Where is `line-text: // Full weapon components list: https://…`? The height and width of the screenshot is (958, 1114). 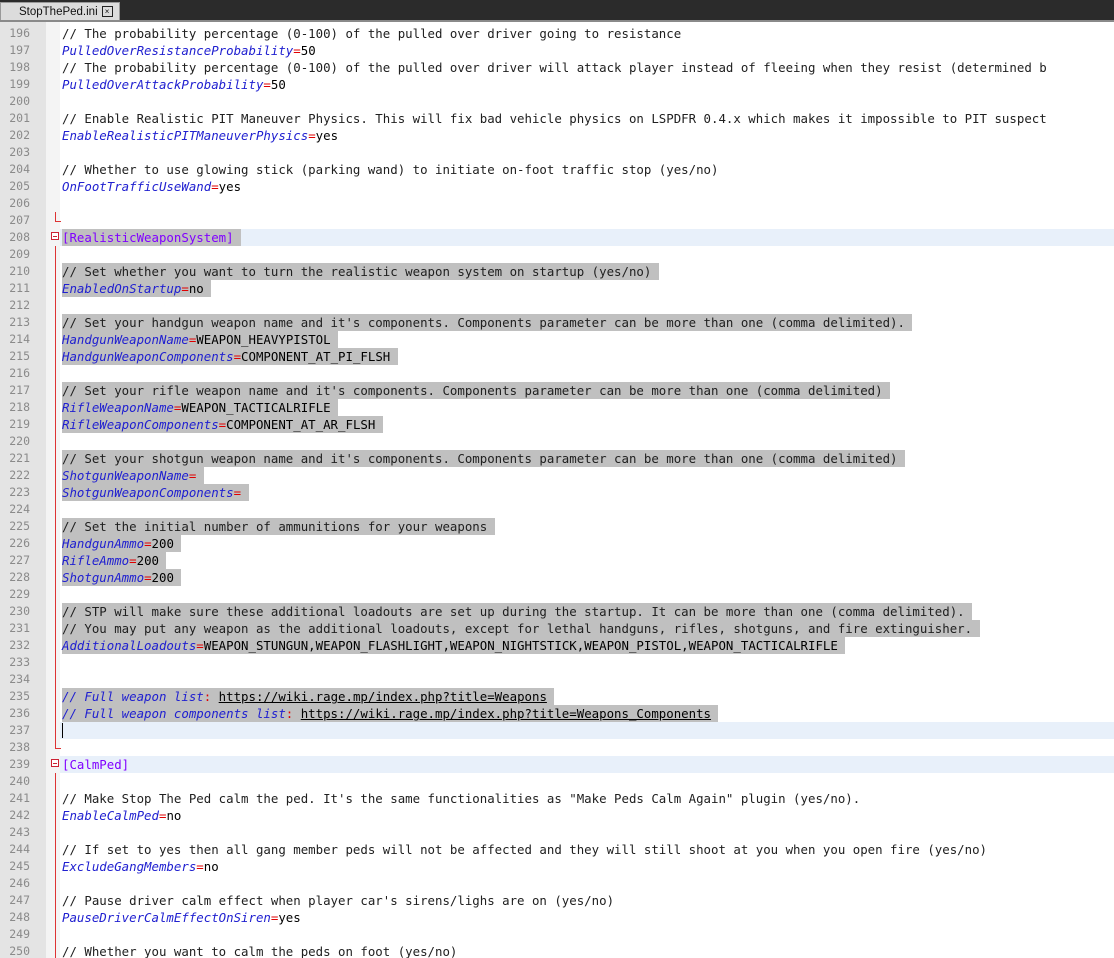
line-text: // Full weapon components list: https://… is located at coordinates (390, 713).